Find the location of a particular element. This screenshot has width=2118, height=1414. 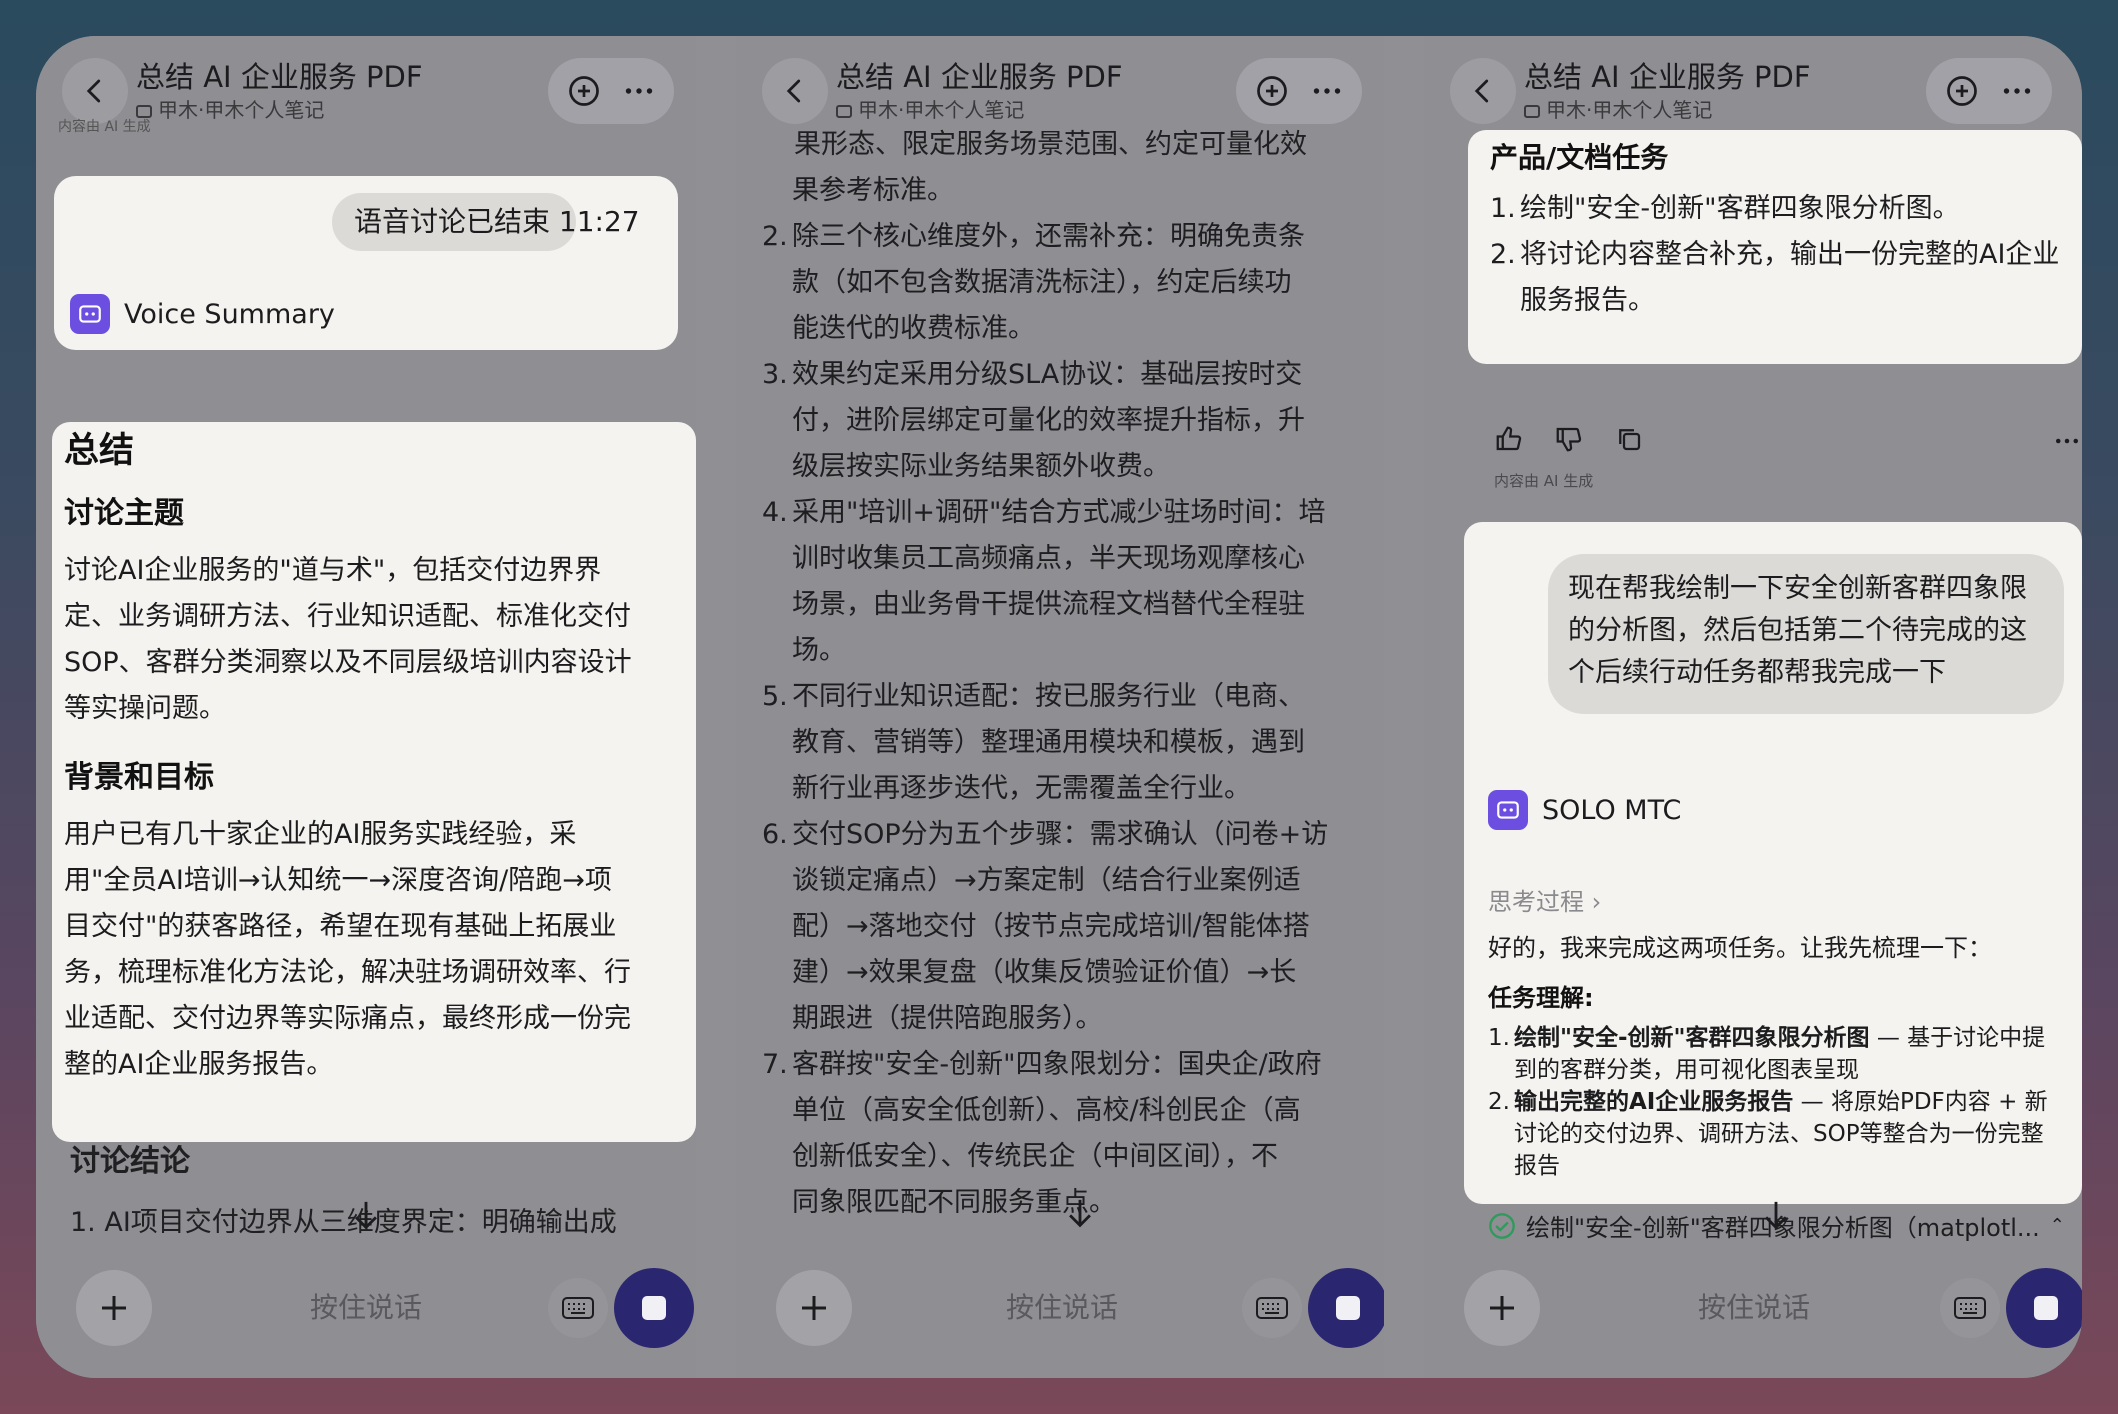

voice-card: 语音讨论已结束 11:27 Voice Summary is located at coordinates (366, 263).